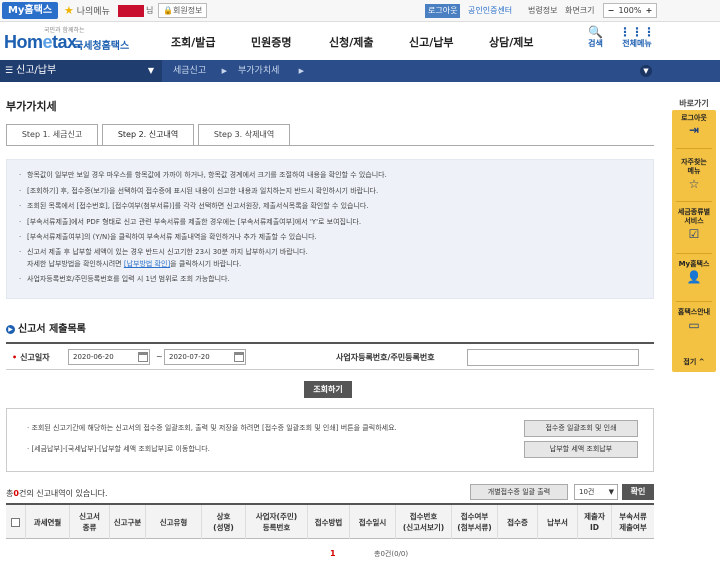  Describe the element at coordinates (580, 10) in the screenshot. I see `screen-size-label: 화면크기` at that location.